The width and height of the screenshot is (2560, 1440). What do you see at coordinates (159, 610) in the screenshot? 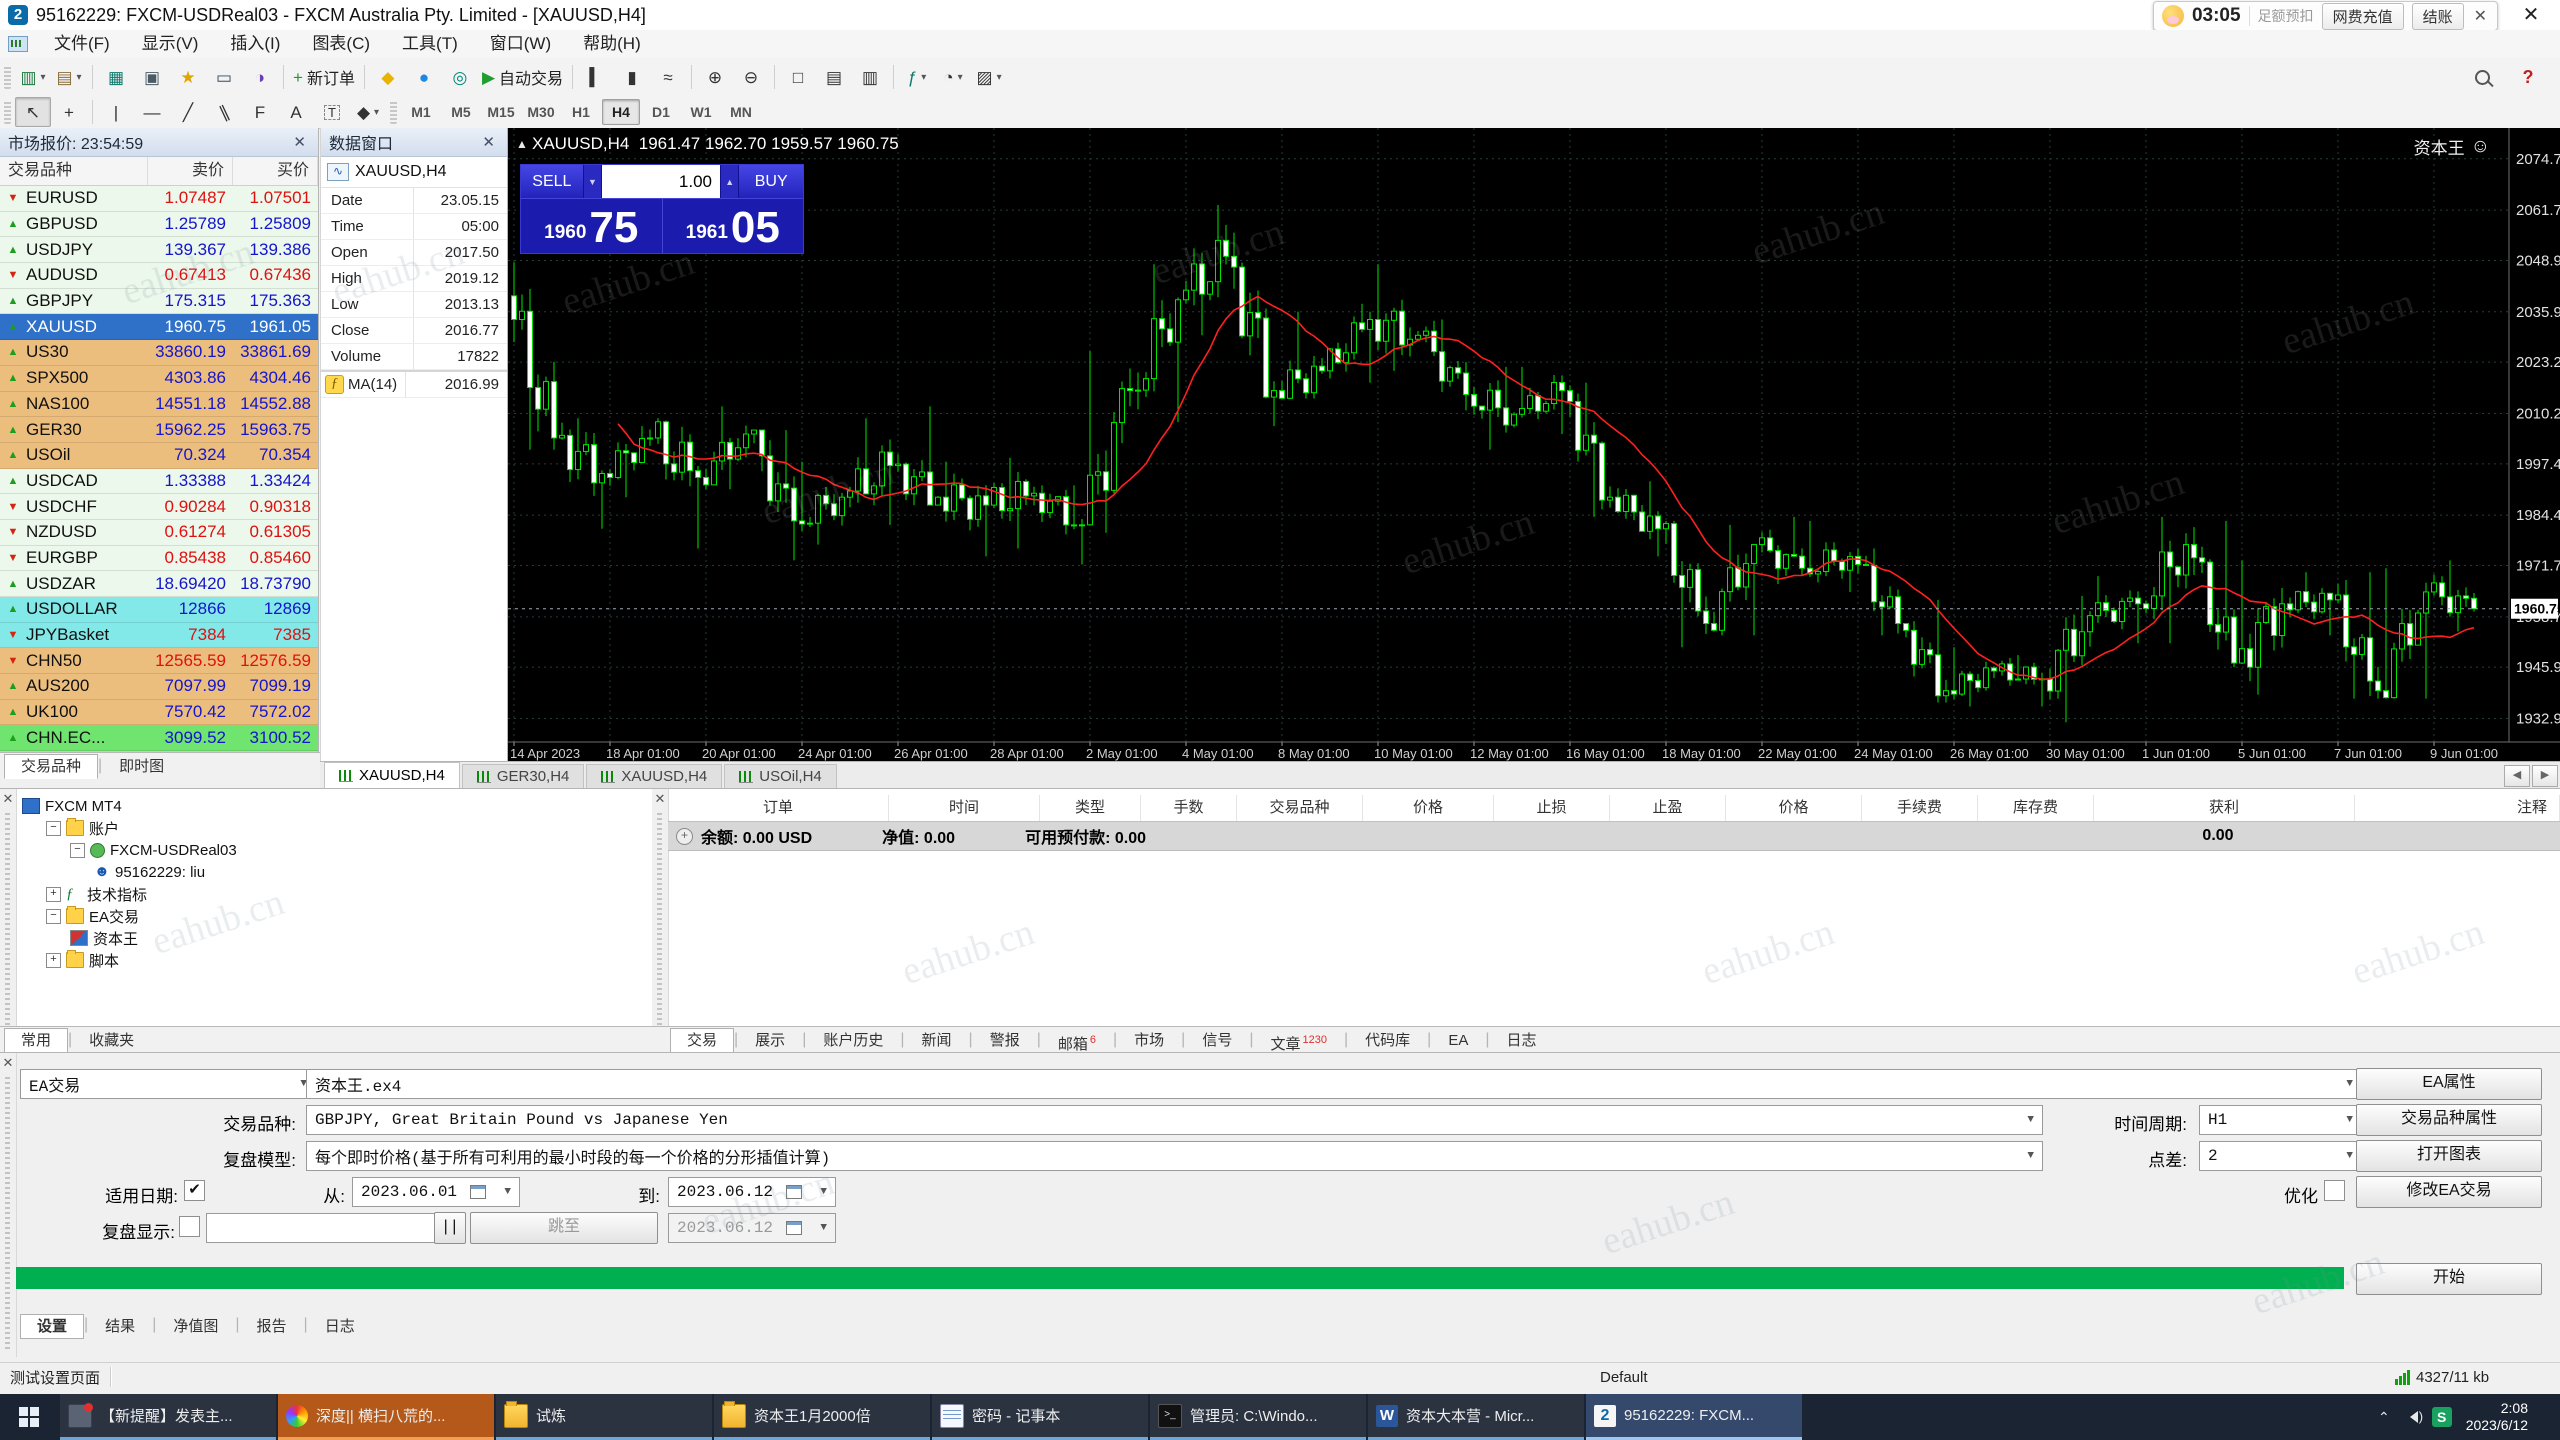
I see `market-watch-row: ▲ USDOLLAR 12866 12869` at bounding box center [159, 610].